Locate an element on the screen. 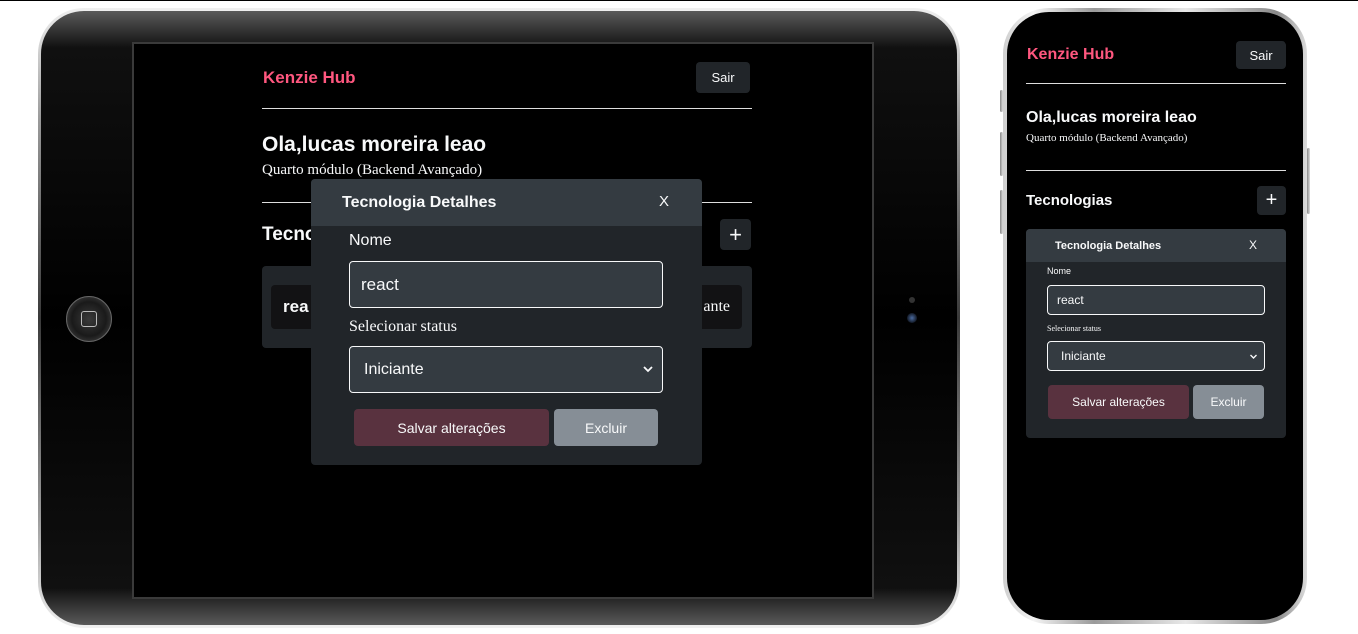 The image size is (1358, 634). phone-volume-up-button is located at coordinates (1001, 154).